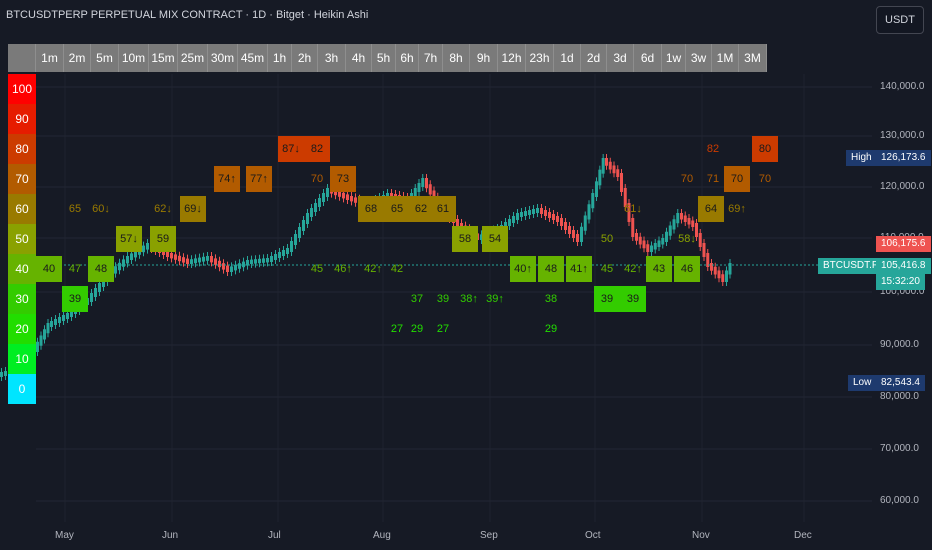  I want to click on timeframe-button-1M: 1M, so click(725, 58).